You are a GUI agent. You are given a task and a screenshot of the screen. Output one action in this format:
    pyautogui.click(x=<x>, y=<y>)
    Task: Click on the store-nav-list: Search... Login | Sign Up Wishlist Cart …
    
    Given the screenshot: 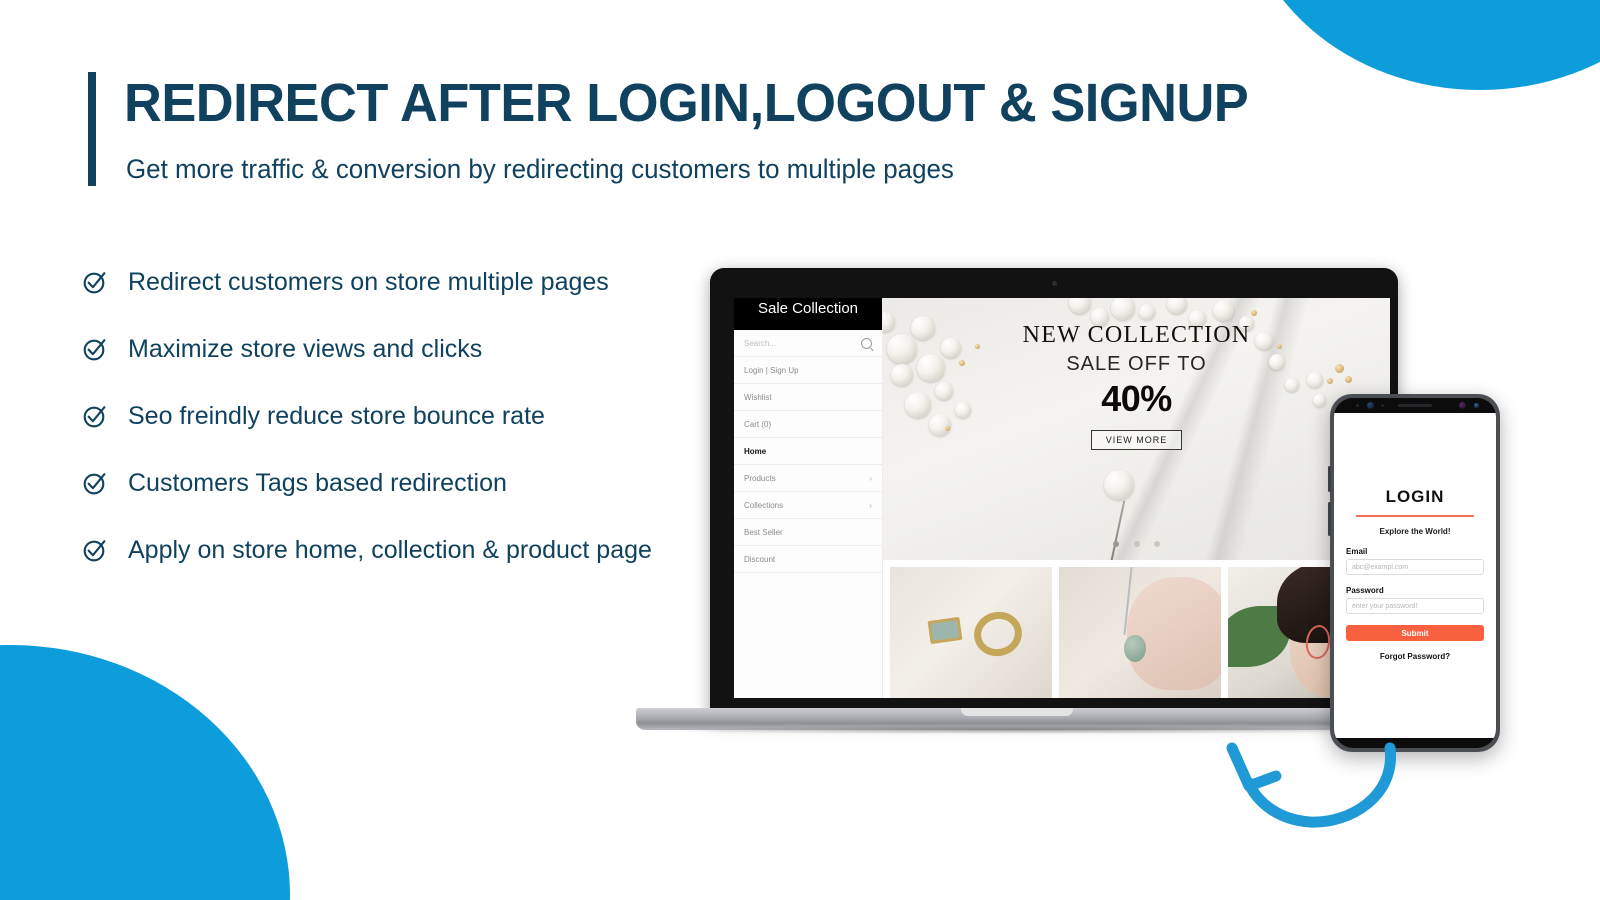 What is the action you would take?
    pyautogui.click(x=808, y=435)
    